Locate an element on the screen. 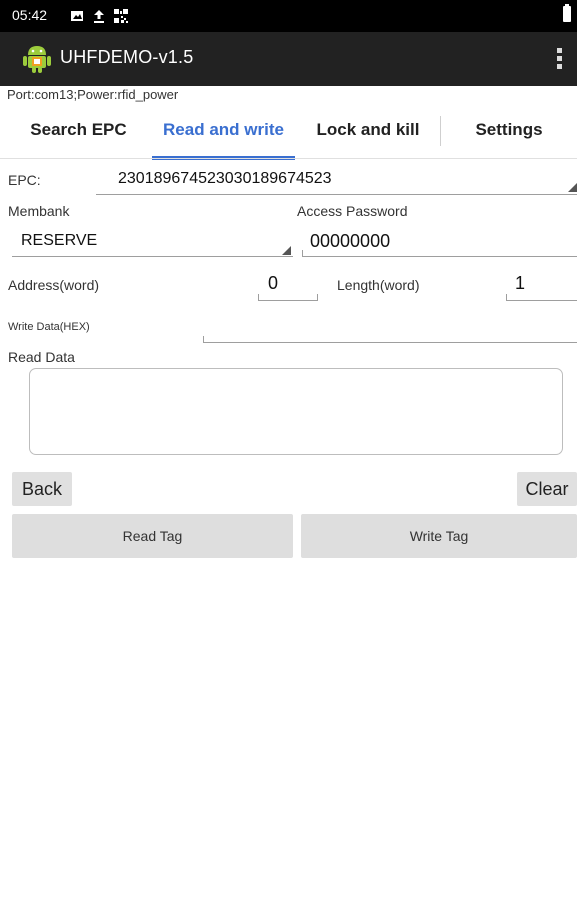 The width and height of the screenshot is (577, 902). back-button: Back is located at coordinates (42, 489).